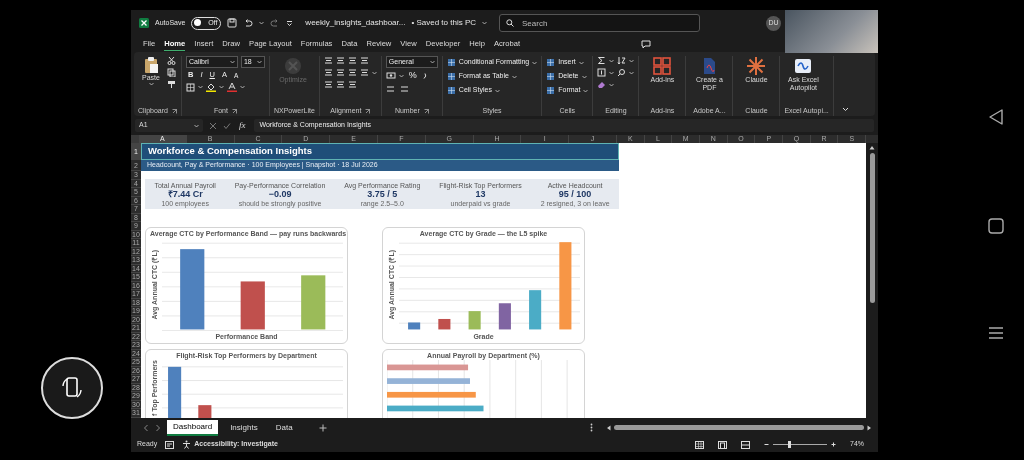 Image resolution: width=1024 pixels, height=460 pixels. I want to click on add-sheet-icon, so click(322, 427).